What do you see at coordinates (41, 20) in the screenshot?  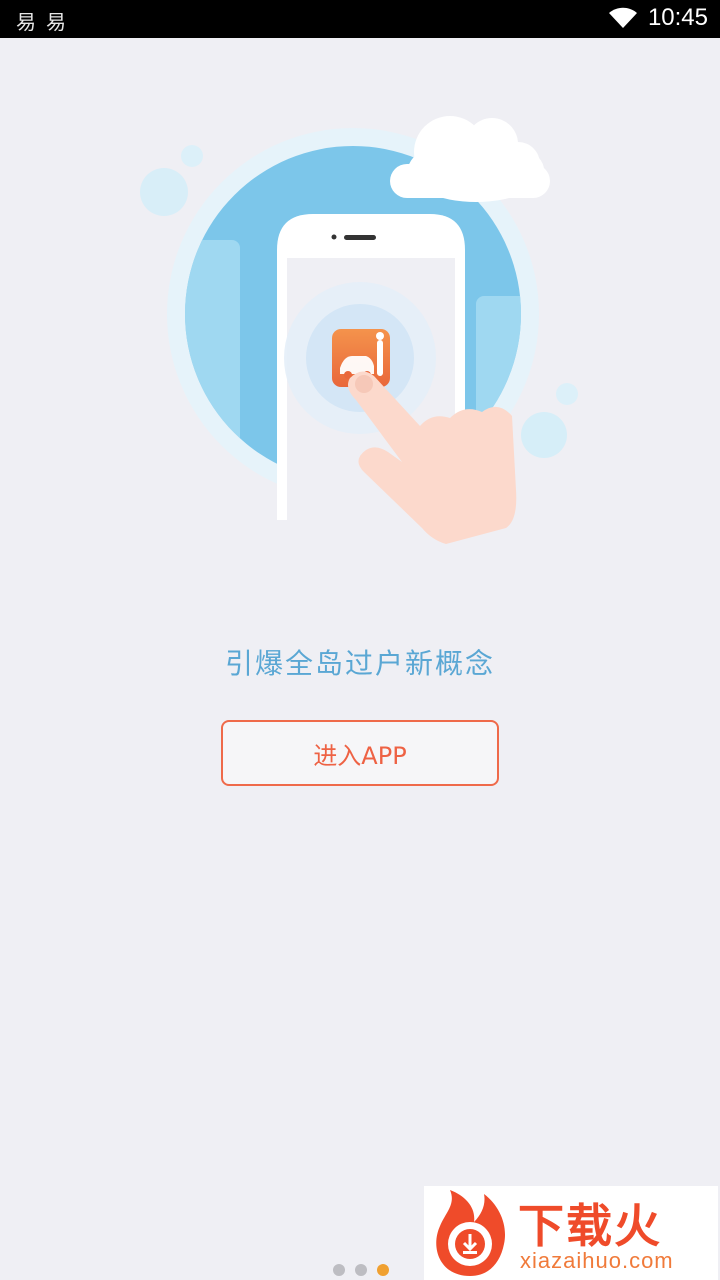 I see `status-left-icons: 易 易` at bounding box center [41, 20].